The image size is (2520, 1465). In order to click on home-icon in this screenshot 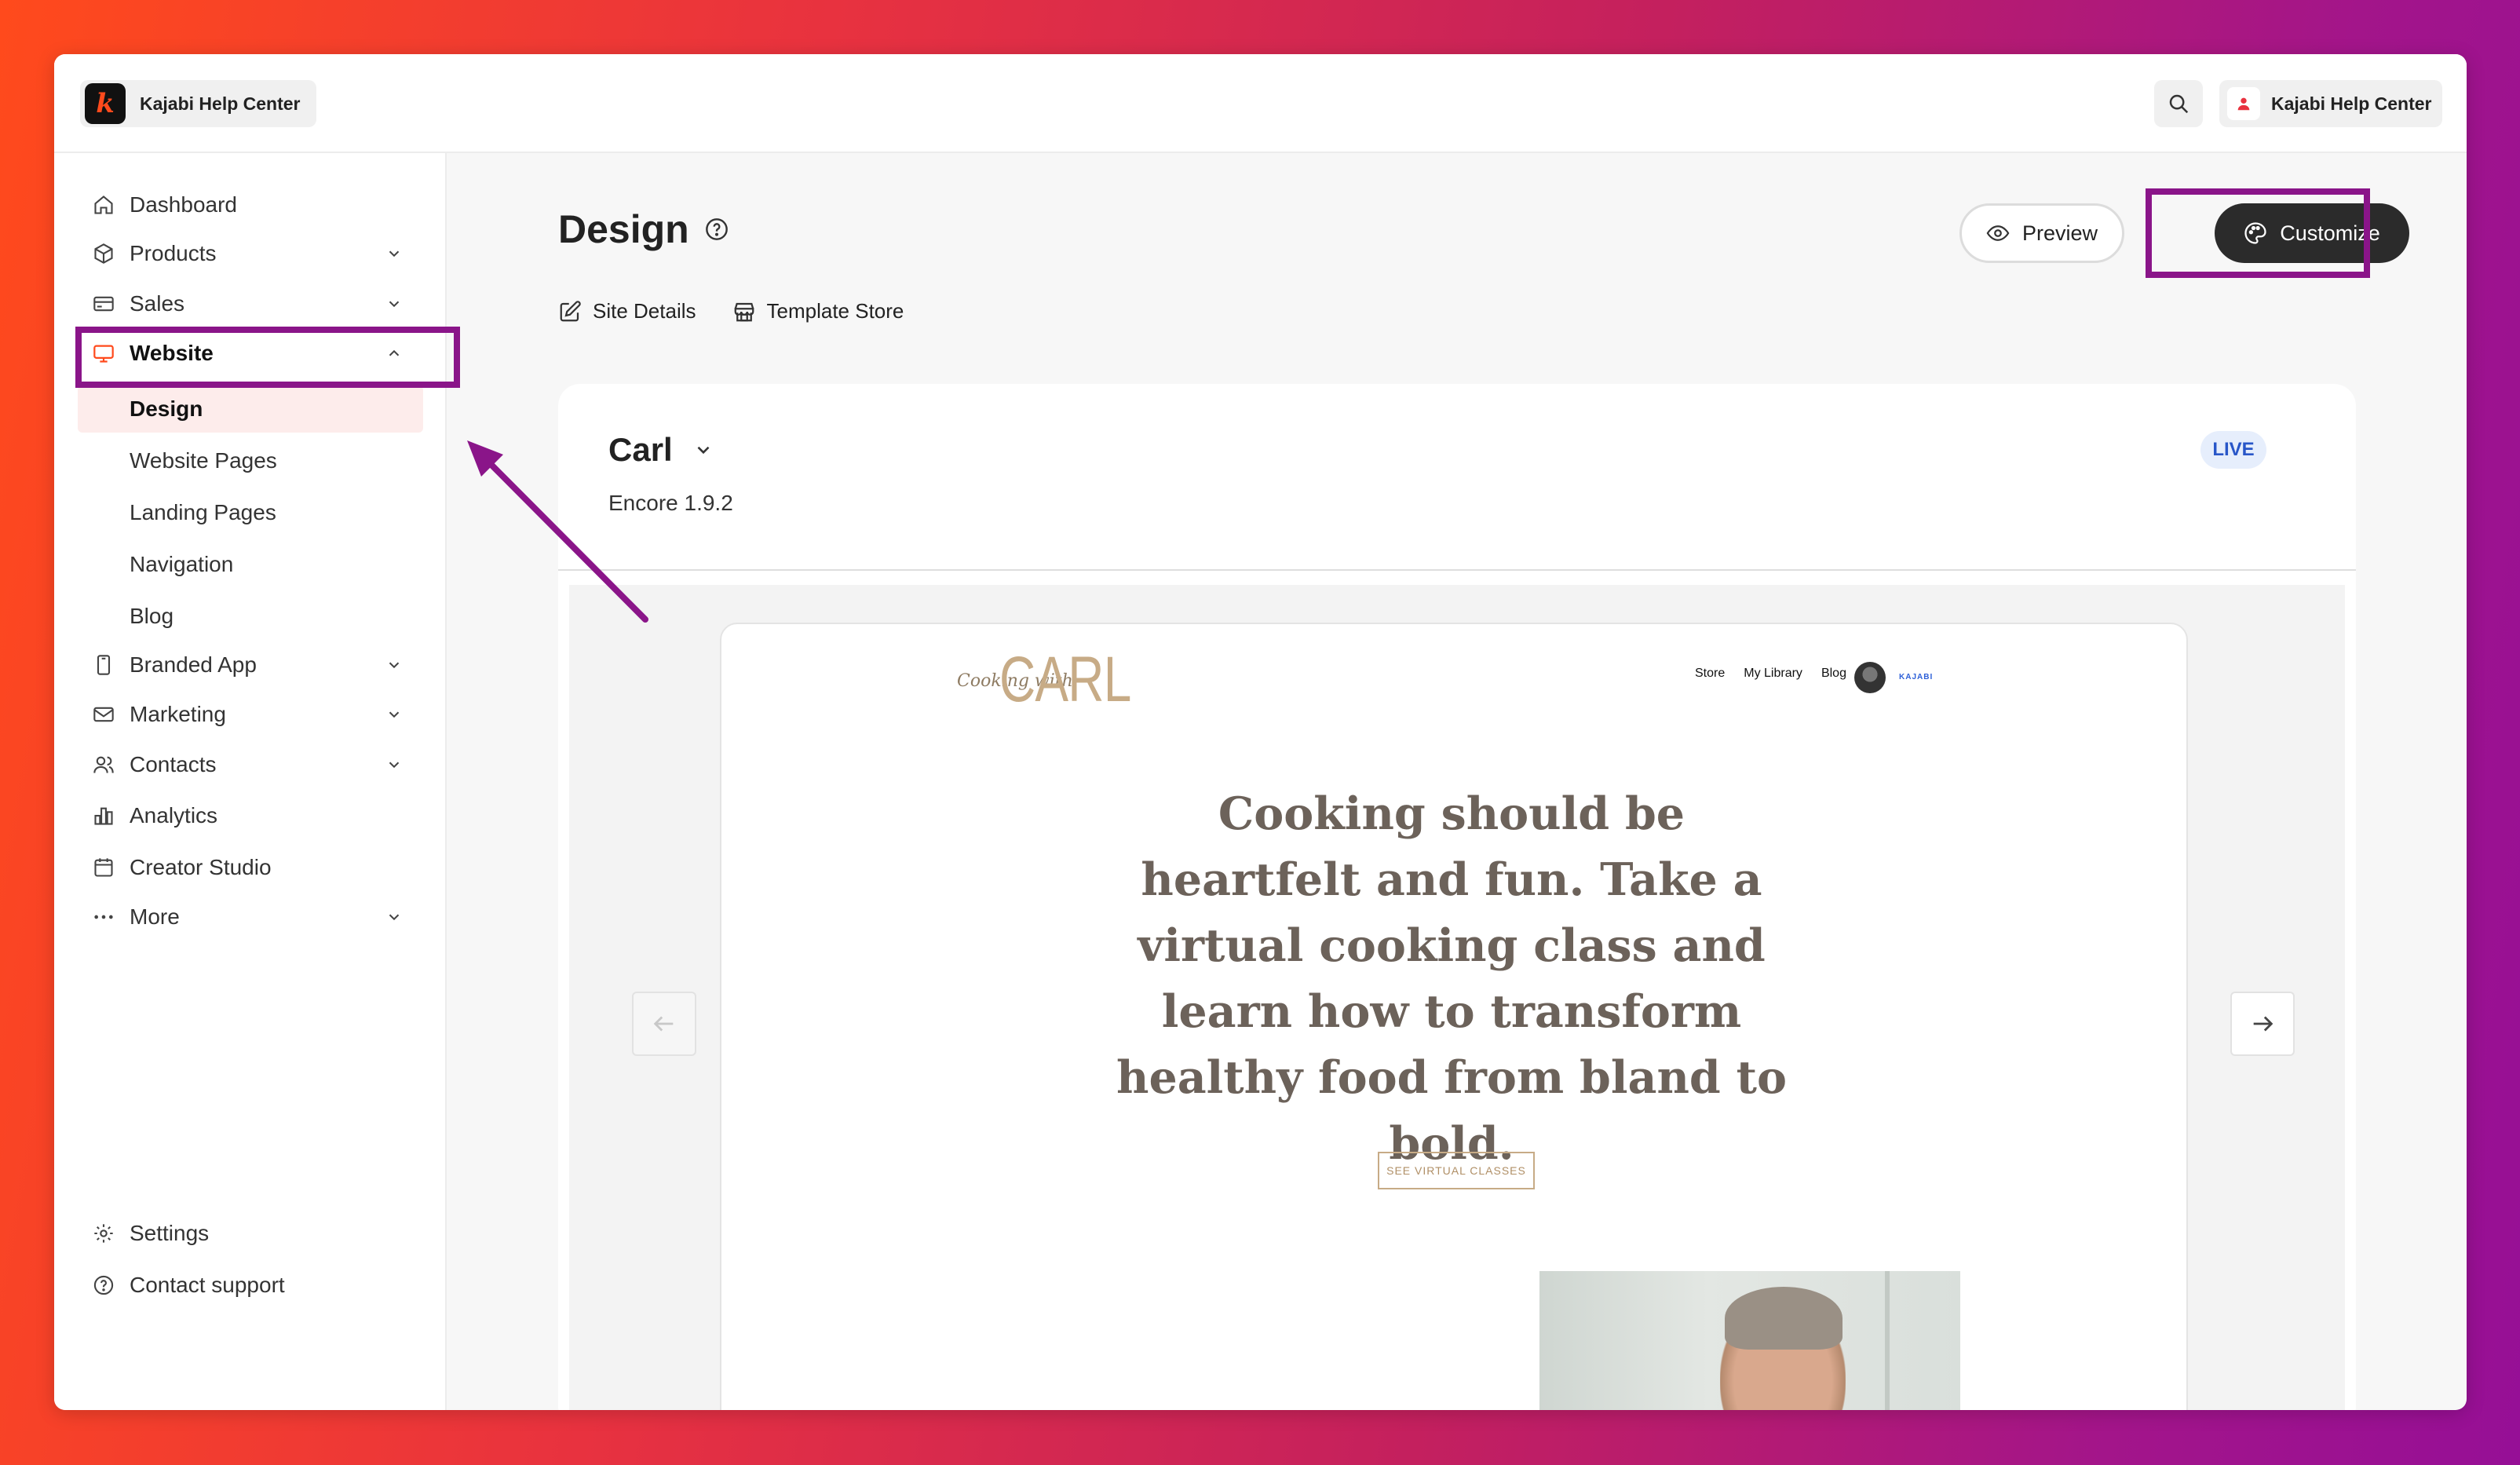, I will do `click(103, 205)`.